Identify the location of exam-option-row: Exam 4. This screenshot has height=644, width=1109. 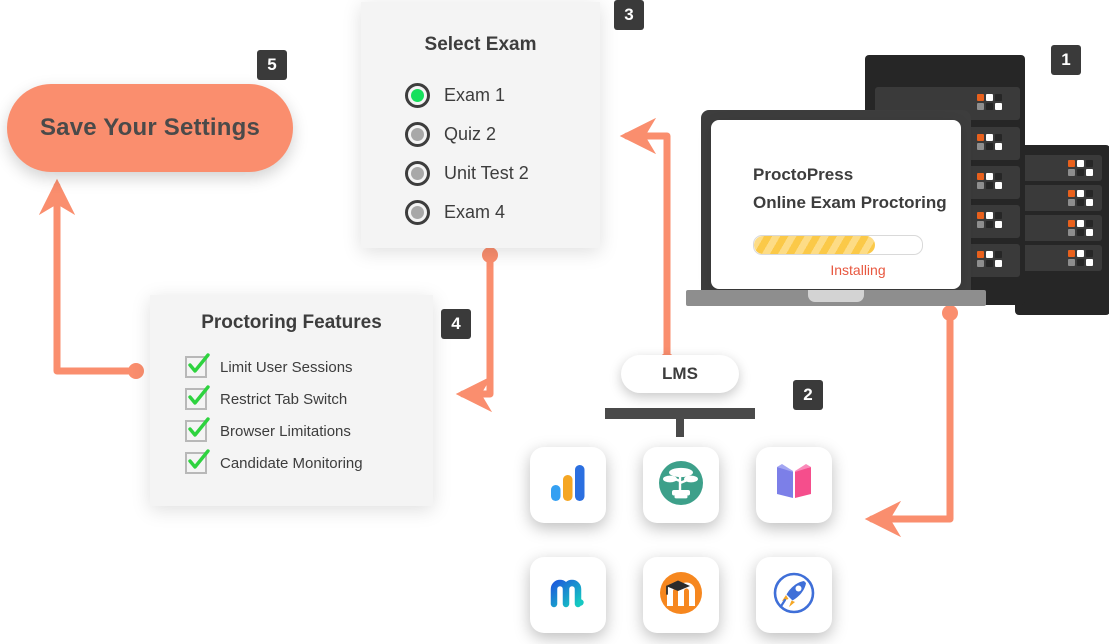
(502, 212).